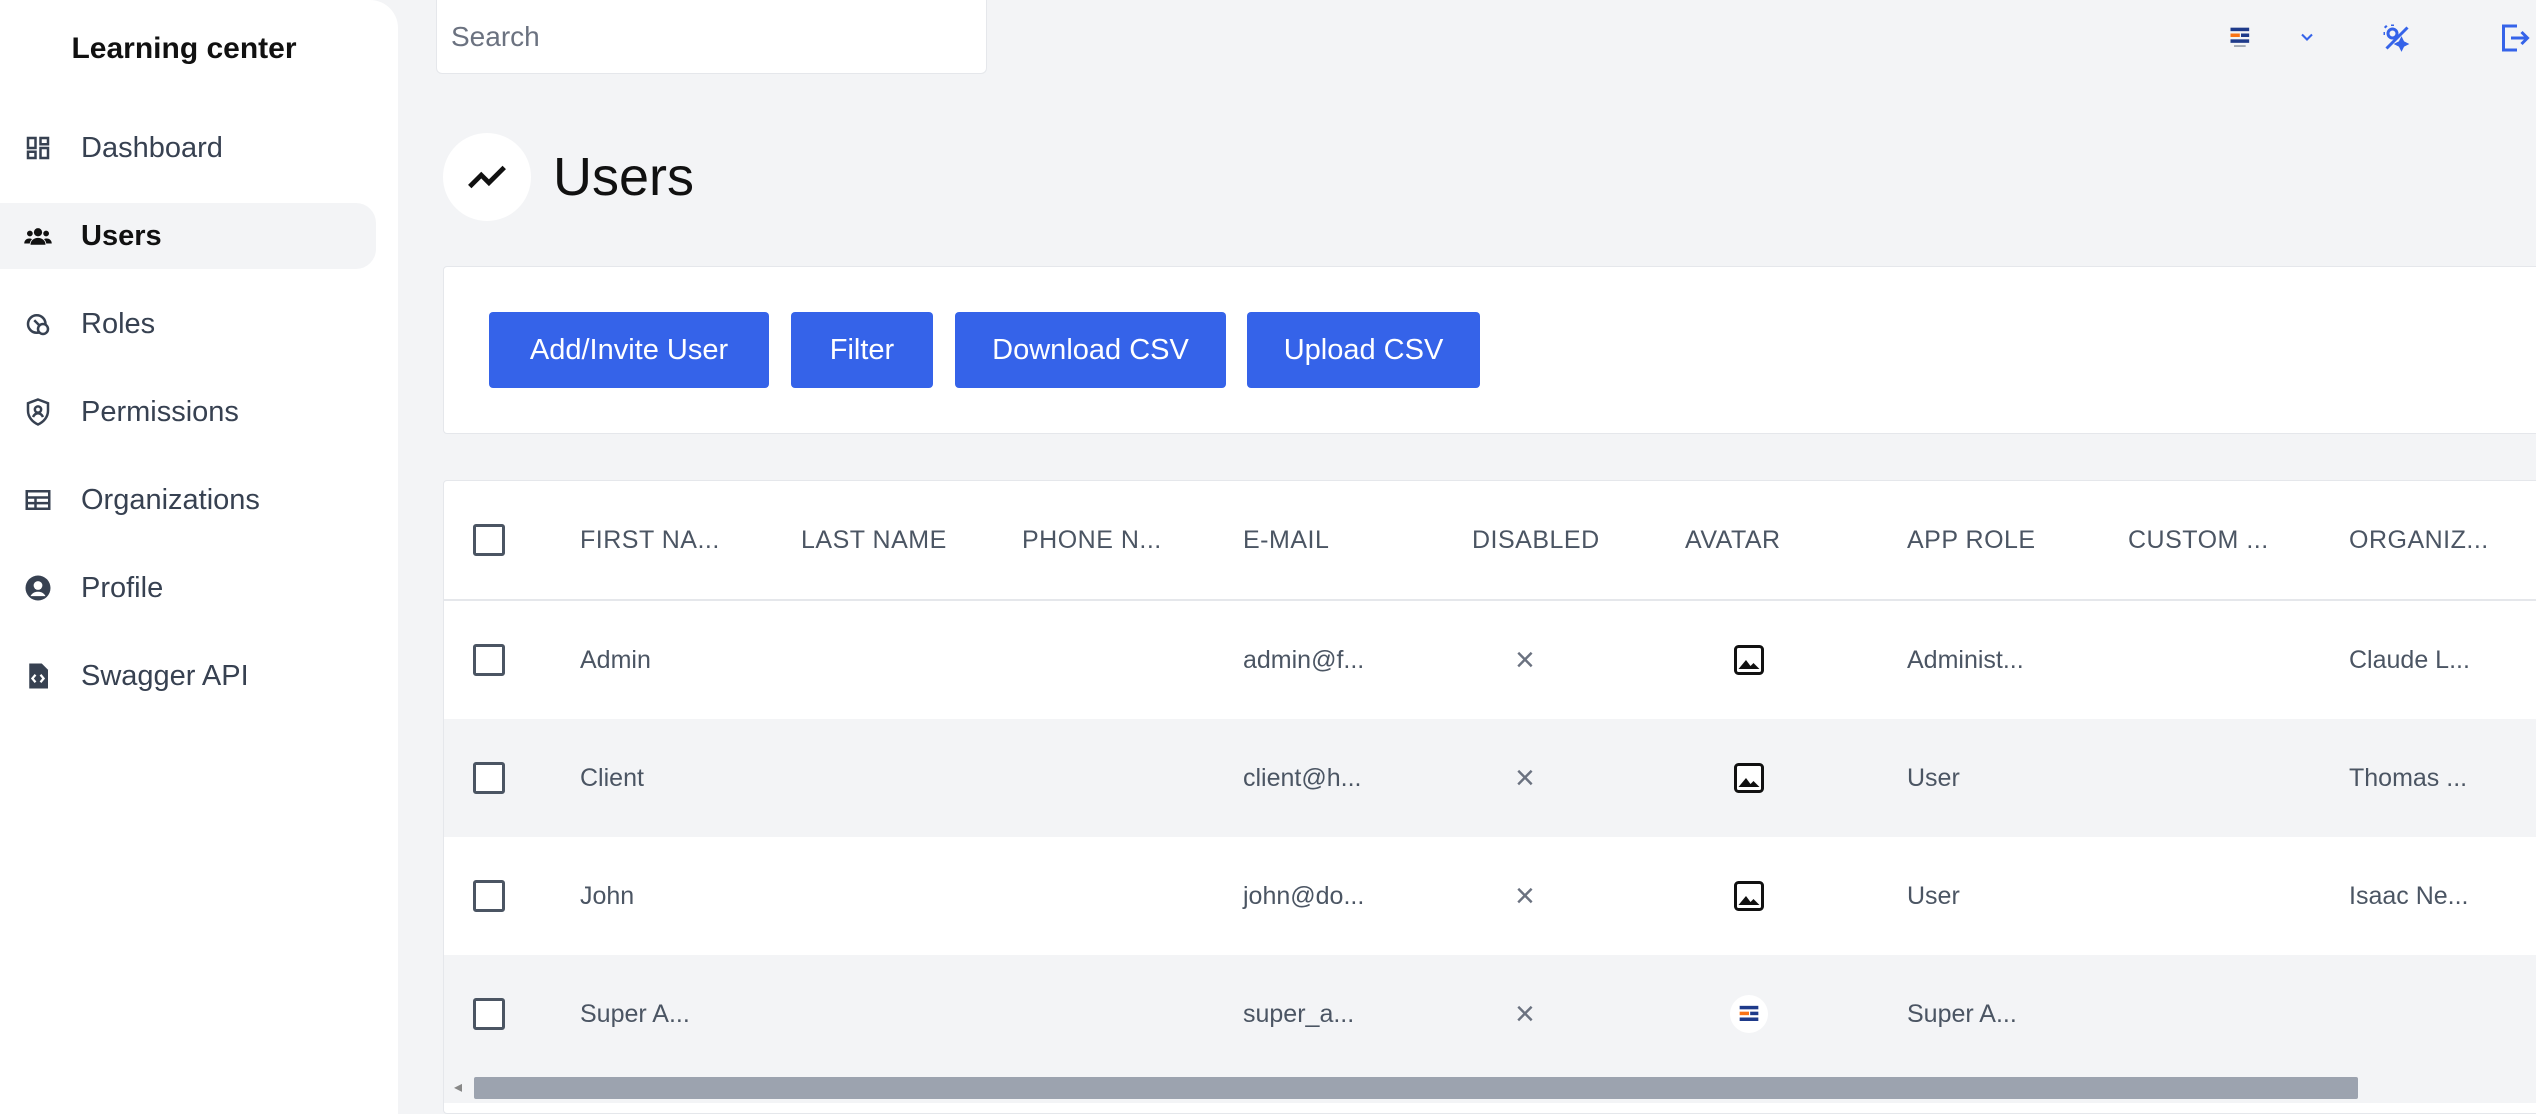 This screenshot has width=2536, height=1114. Describe the element at coordinates (1363, 350) in the screenshot. I see `upload-csv-button: Upload CSV` at that location.